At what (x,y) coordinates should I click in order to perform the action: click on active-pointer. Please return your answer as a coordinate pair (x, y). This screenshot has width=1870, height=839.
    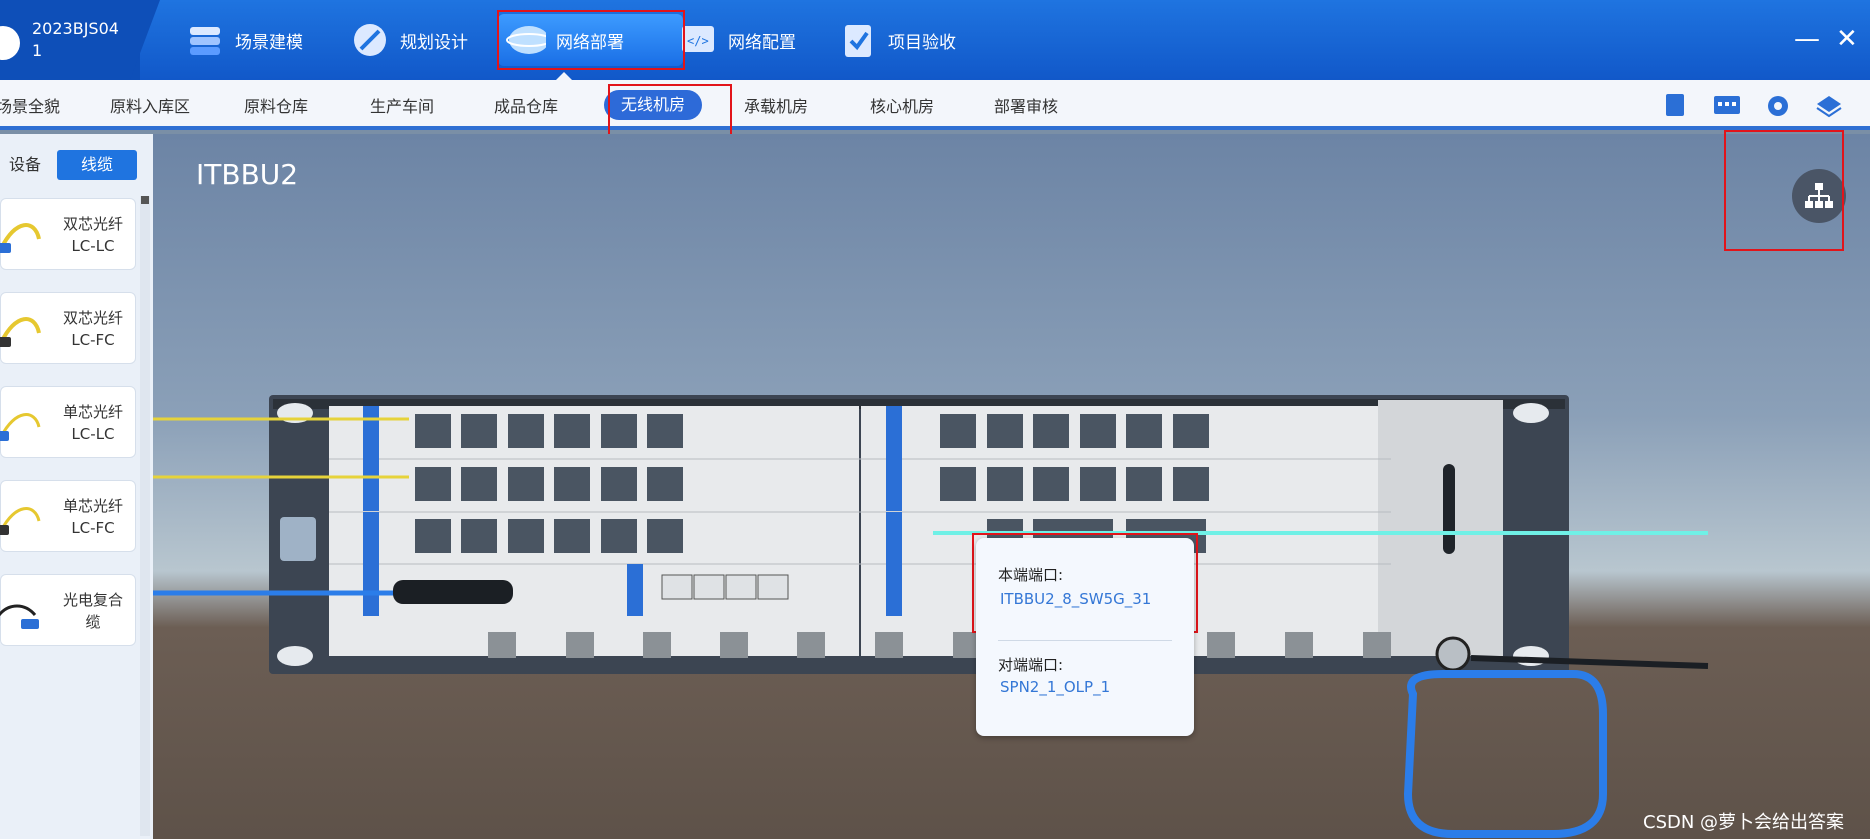
    Looking at the image, I should click on (564, 76).